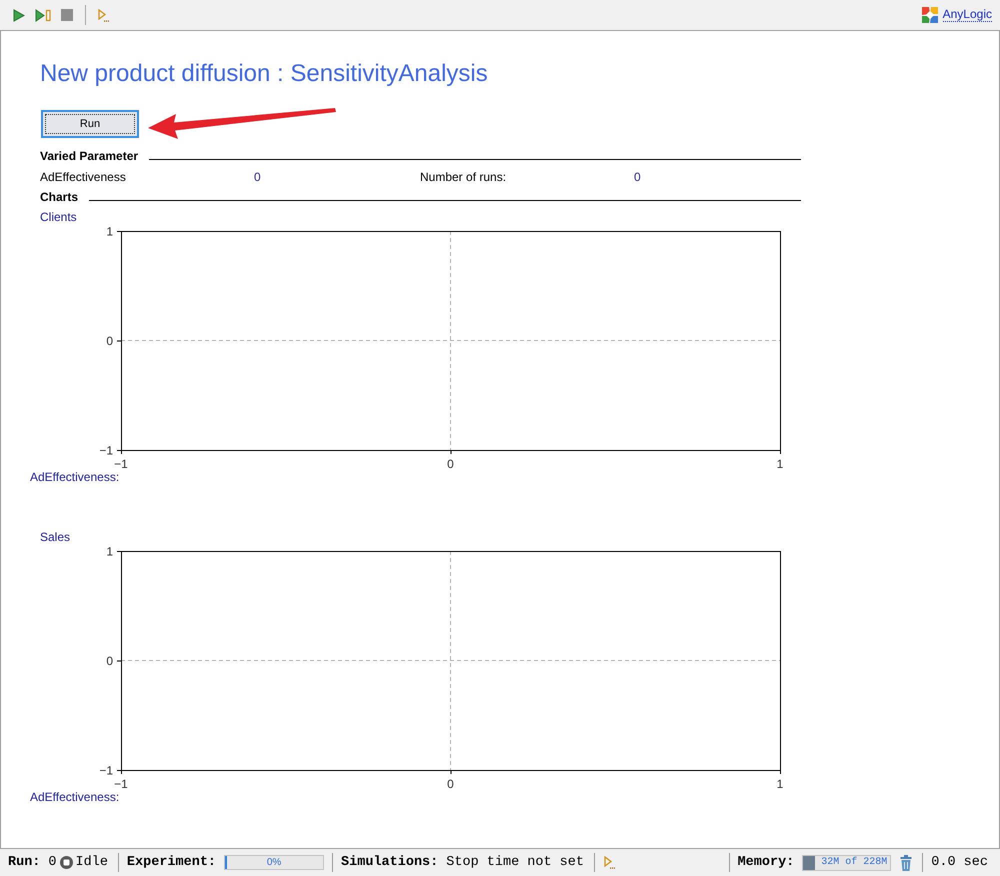 Image resolution: width=1000 pixels, height=876 pixels. What do you see at coordinates (906, 862) in the screenshot?
I see `trash-icon` at bounding box center [906, 862].